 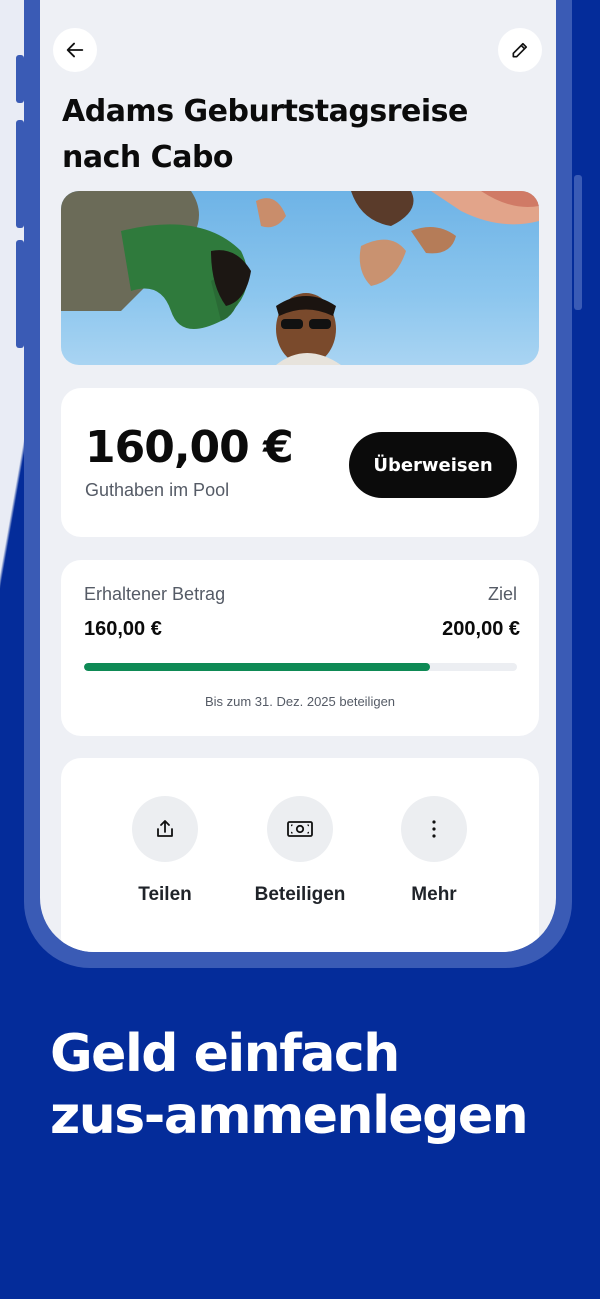 I want to click on contribute-action: Beteiligen, so click(x=300, y=851).